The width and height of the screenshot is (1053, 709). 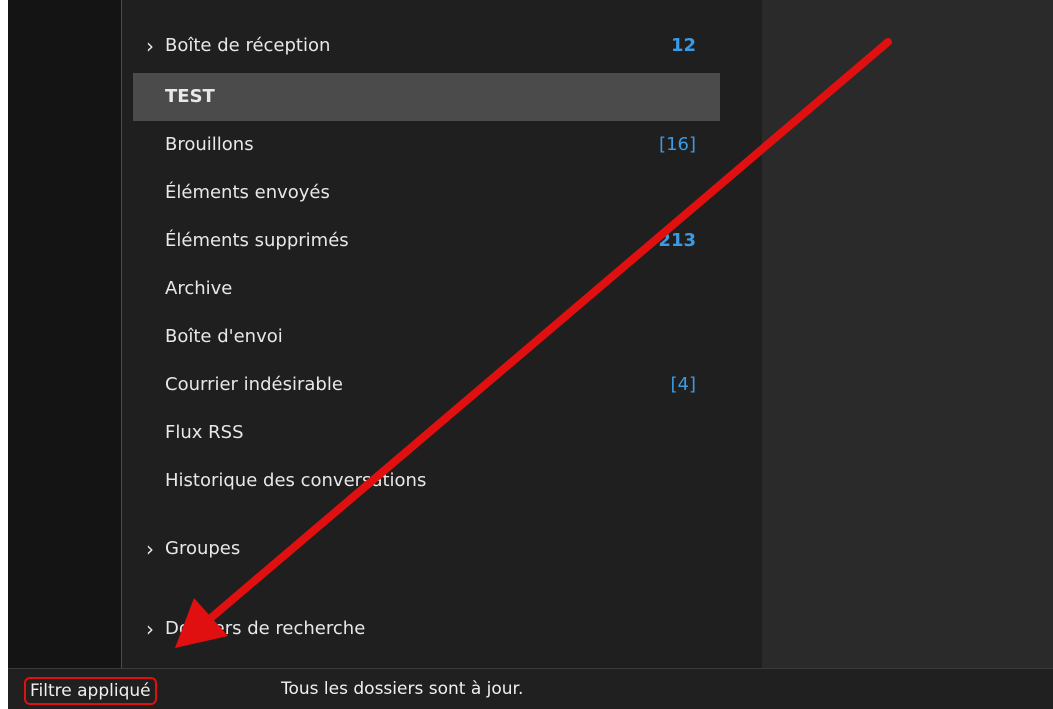 What do you see at coordinates (683, 384) in the screenshot?
I see `item-count: [4]` at bounding box center [683, 384].